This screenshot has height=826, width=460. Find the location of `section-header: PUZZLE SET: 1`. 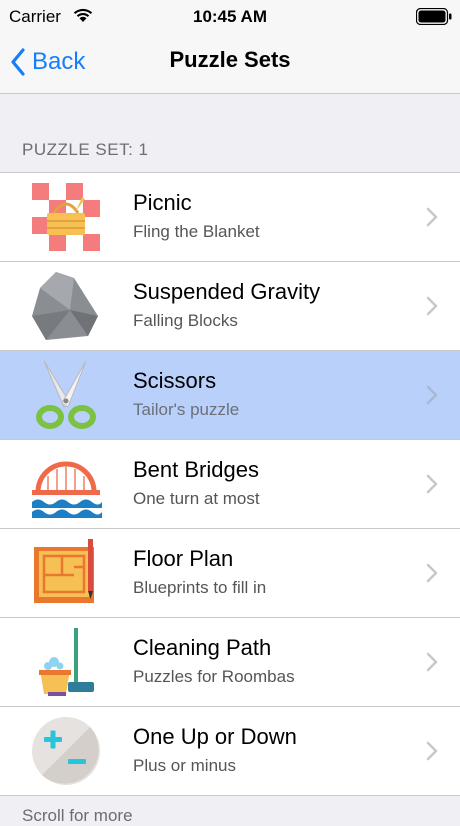

section-header: PUZZLE SET: 1 is located at coordinates (85, 149).